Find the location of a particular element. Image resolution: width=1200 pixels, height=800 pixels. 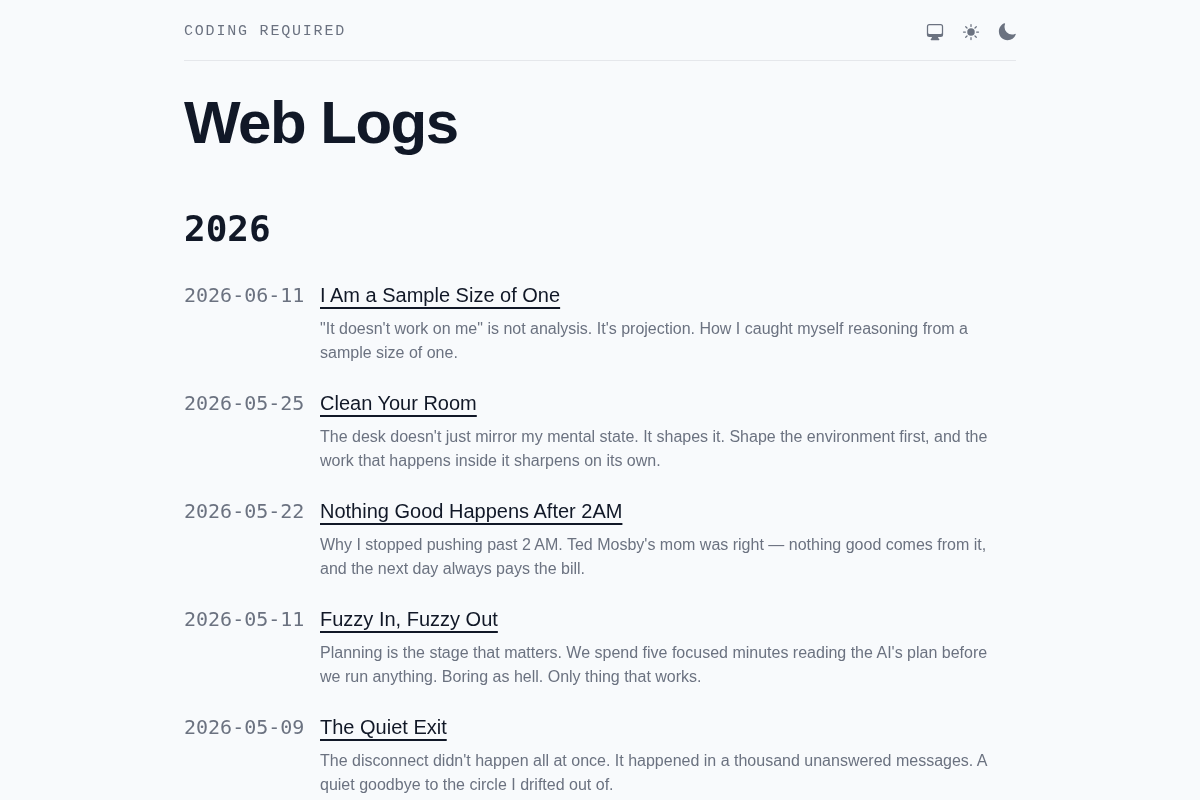

system-theme-button is located at coordinates (935, 31).